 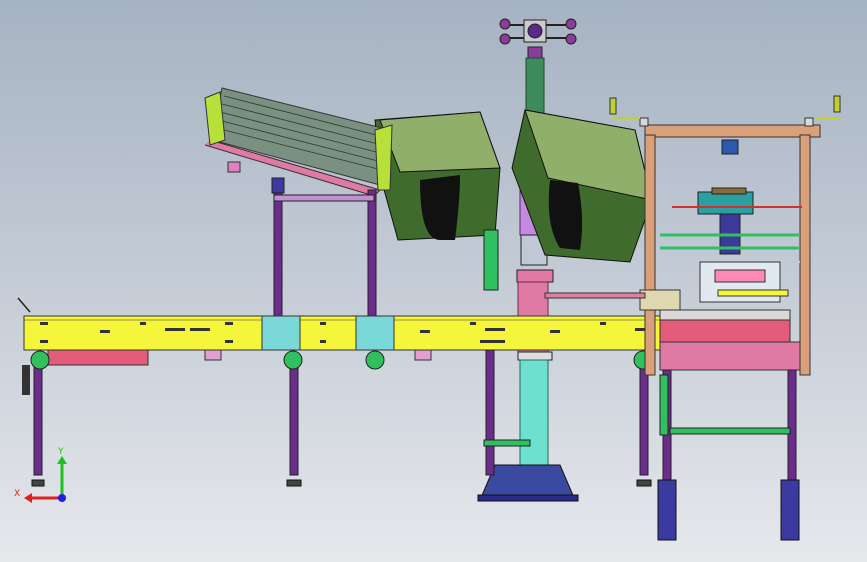 What do you see at coordinates (730, 340) in the screenshot?
I see `station-conveyor` at bounding box center [730, 340].